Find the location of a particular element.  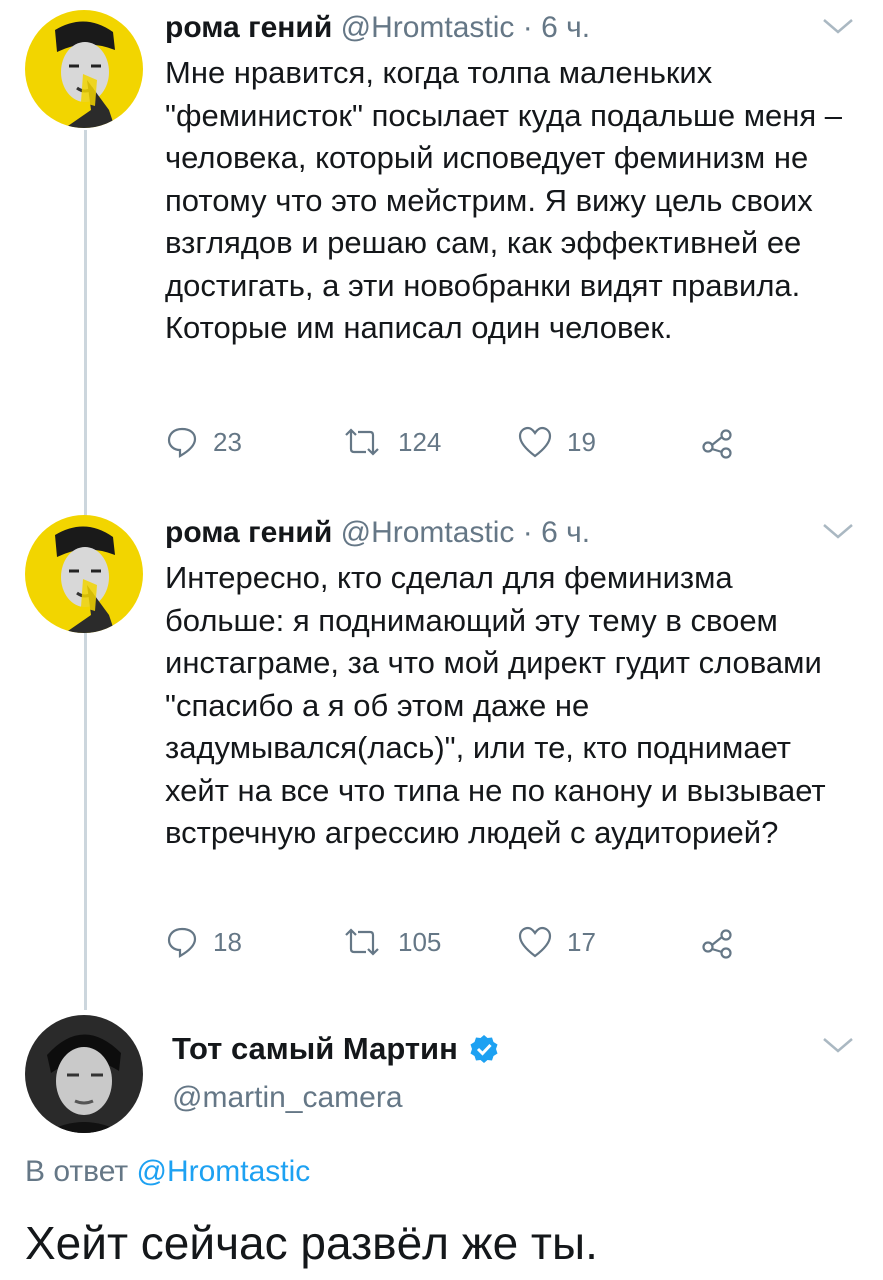

reply-button: 18 is located at coordinates (203, 942).